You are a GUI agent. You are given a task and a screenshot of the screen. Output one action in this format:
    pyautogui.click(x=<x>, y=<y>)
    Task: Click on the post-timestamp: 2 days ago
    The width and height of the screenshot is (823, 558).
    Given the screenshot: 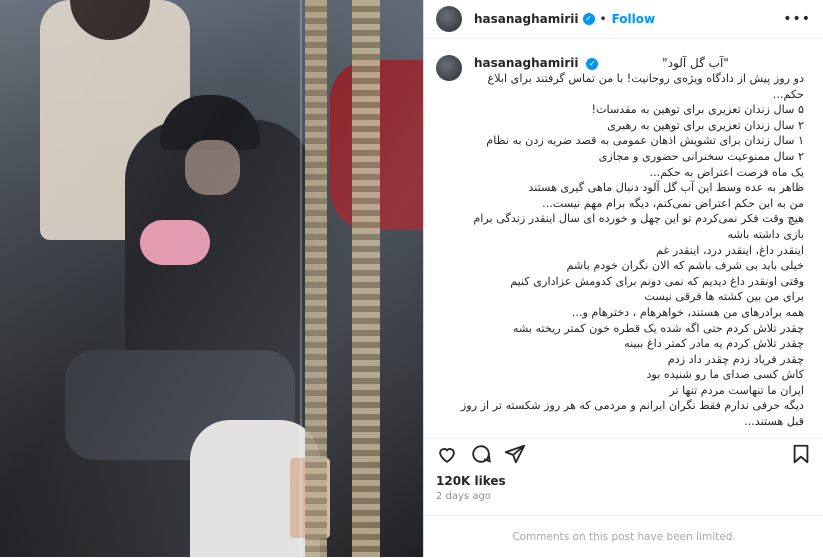 What is the action you would take?
    pyautogui.click(x=463, y=496)
    